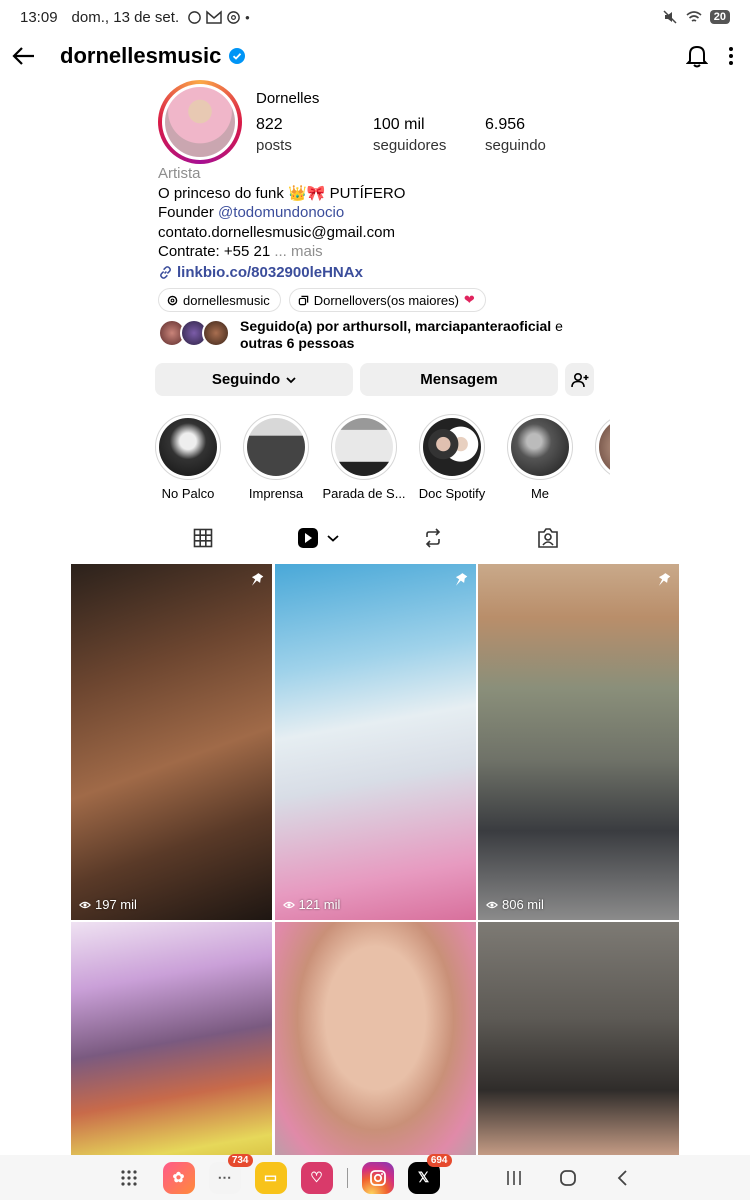 This screenshot has width=750, height=1200. I want to click on instagram-glyph-icon, so click(377, 1177).